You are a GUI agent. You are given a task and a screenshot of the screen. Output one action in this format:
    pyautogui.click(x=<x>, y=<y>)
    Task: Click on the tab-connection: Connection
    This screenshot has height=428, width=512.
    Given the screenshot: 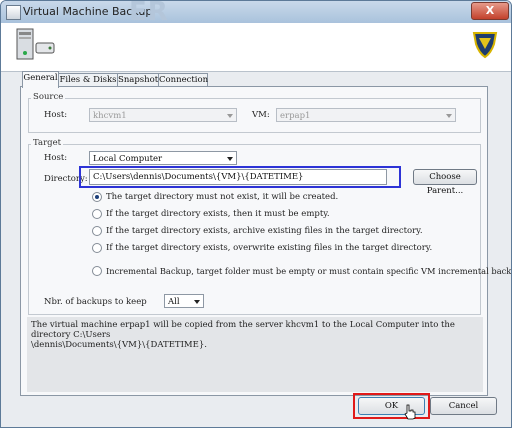 What is the action you would take?
    pyautogui.click(x=183, y=80)
    